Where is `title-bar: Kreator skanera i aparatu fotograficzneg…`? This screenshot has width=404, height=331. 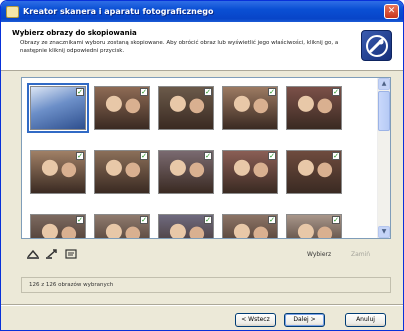
title-bar: Kreator skanera i aparatu fotograficzneg… is located at coordinates (202, 11).